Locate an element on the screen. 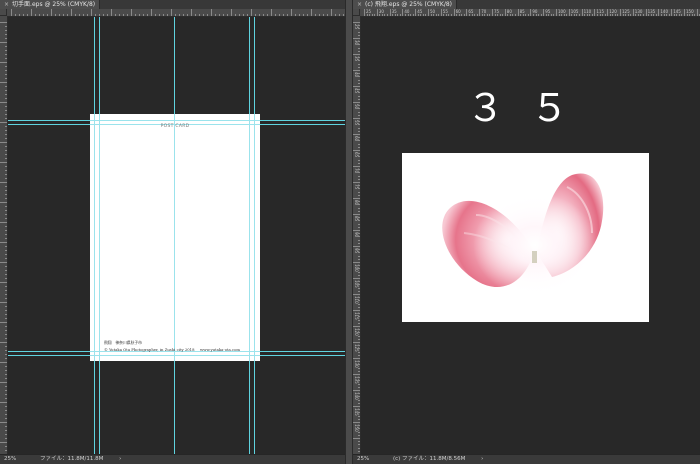 This screenshot has height=464, width=700. right-status-bar: 25% (c) ファイル：11.8M/8.56M › is located at coordinates (526, 459).